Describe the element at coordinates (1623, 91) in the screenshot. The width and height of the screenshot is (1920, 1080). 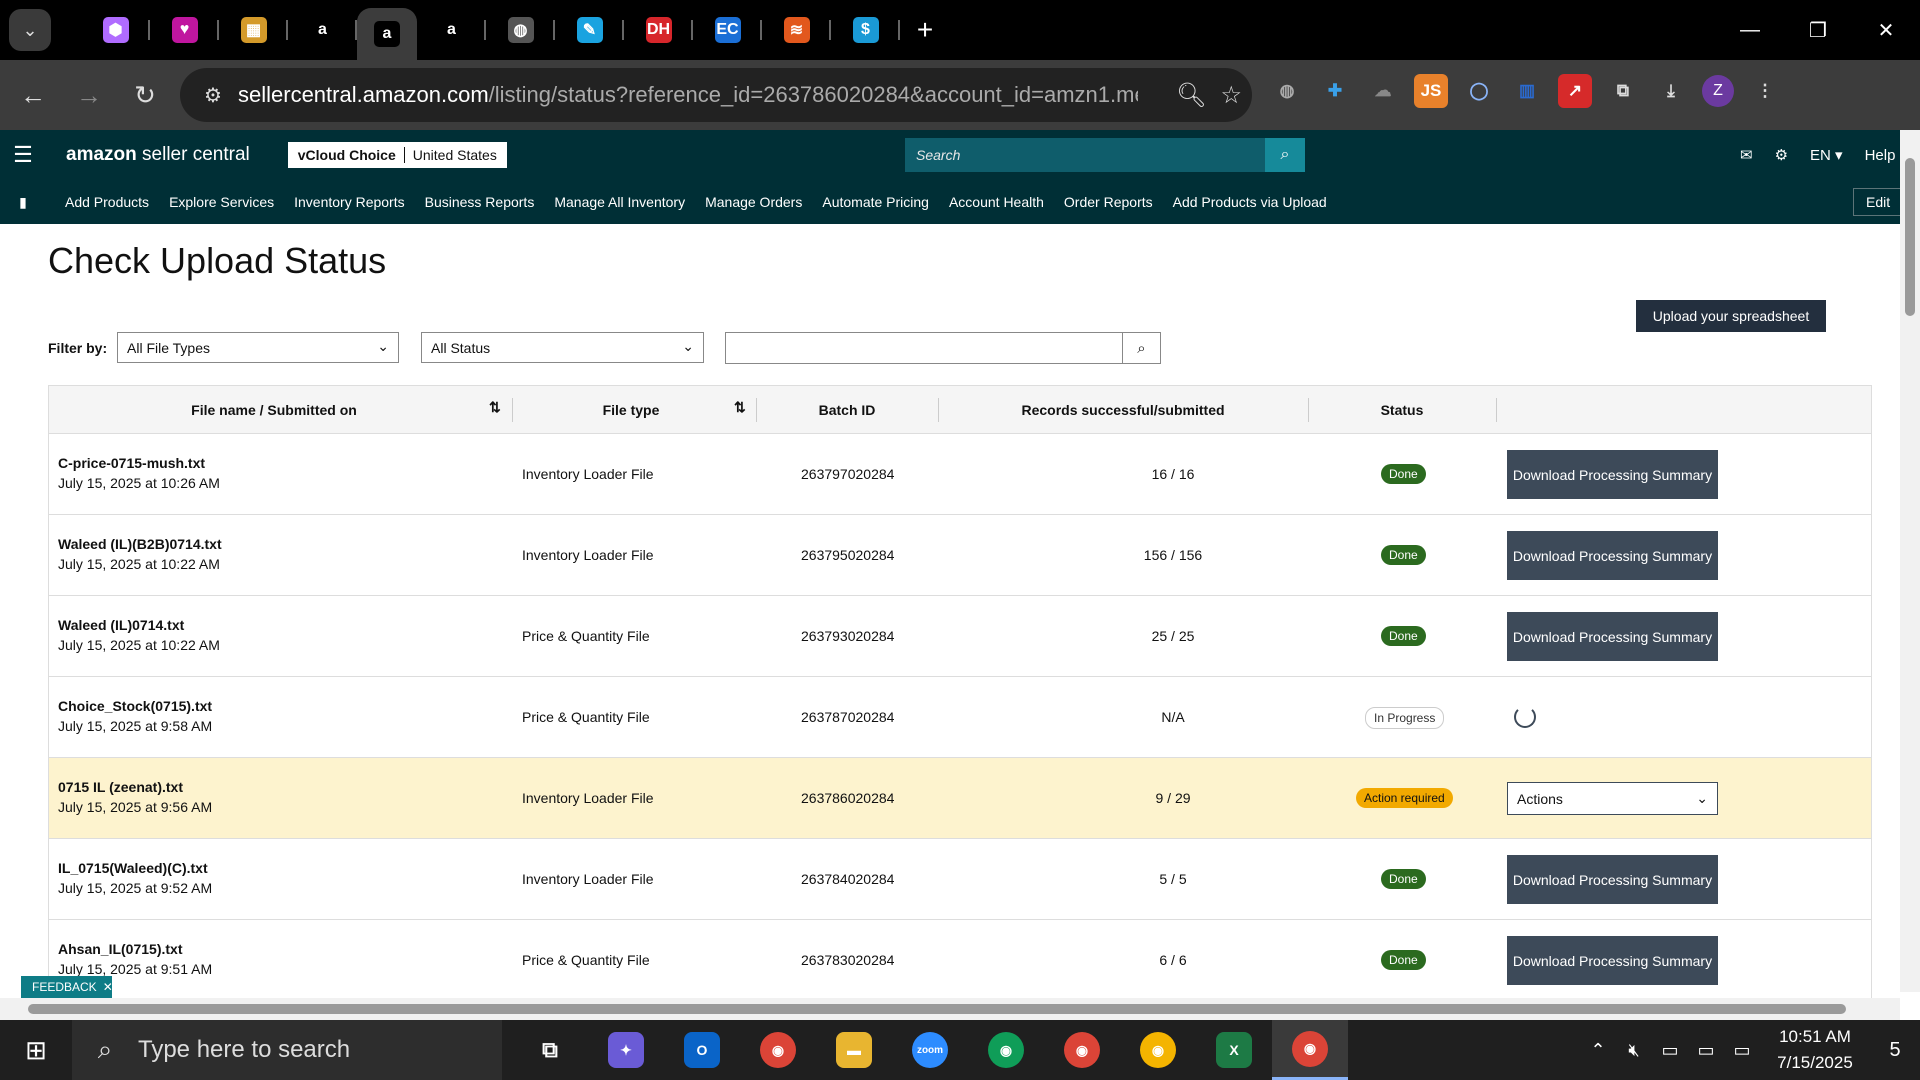
I see `puzzle-extension-icon: ⧉` at that location.